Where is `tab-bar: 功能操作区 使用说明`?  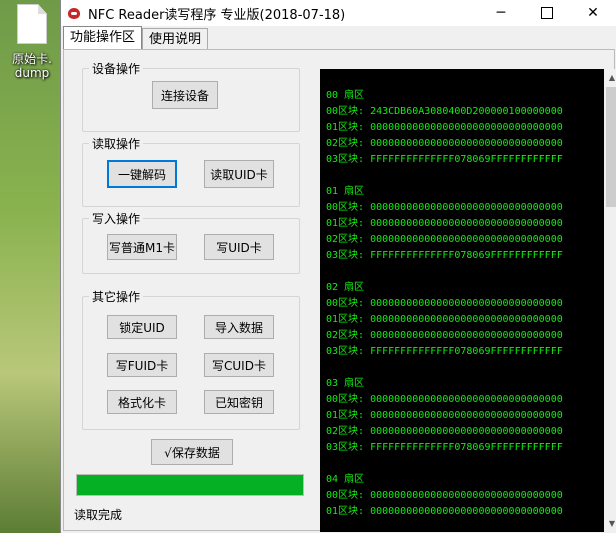
tab-bar: 功能操作区 使用说明 is located at coordinates (136, 38).